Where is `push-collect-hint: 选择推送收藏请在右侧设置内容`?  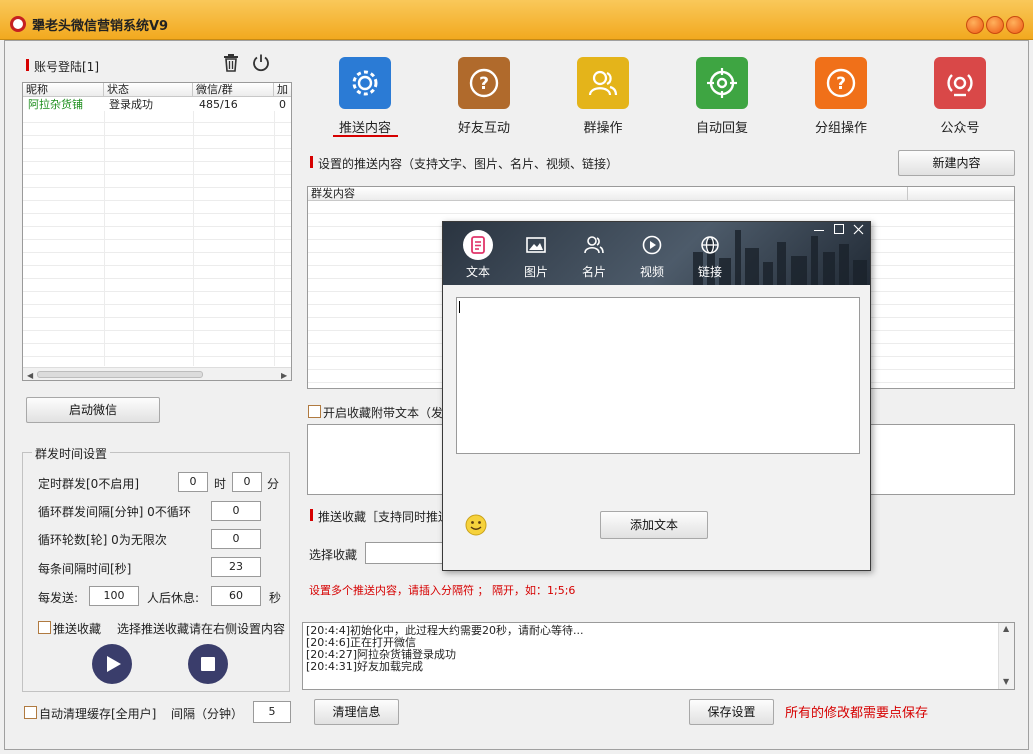
push-collect-hint: 选择推送收藏请在右侧设置内容 is located at coordinates (201, 629).